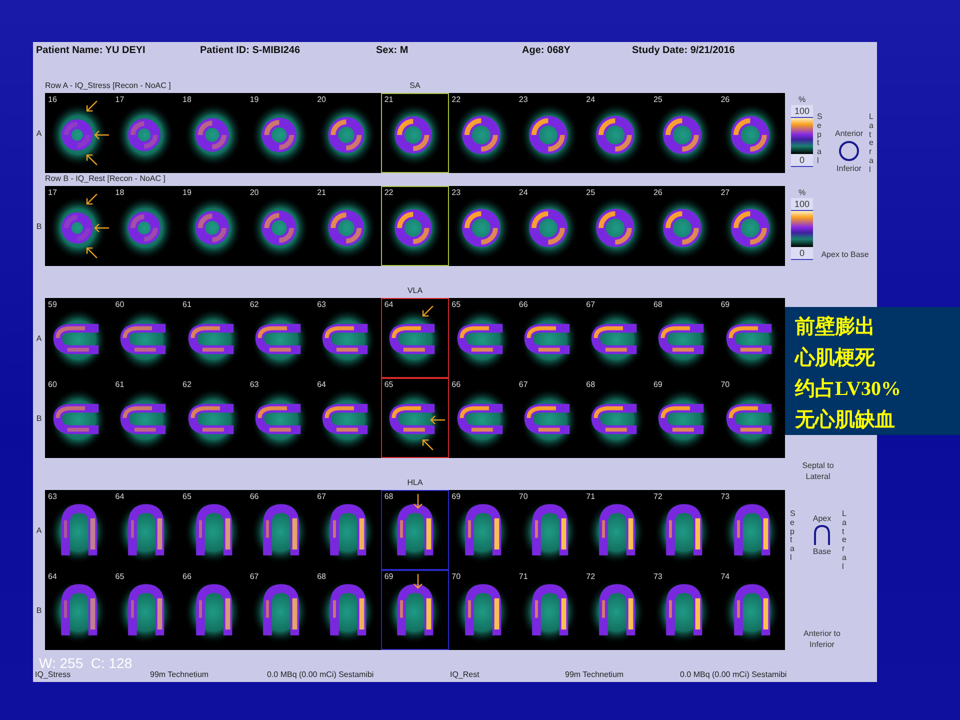 The width and height of the screenshot is (960, 720). What do you see at coordinates (822, 139) in the screenshot?
I see `orientation-label: Septal` at bounding box center [822, 139].